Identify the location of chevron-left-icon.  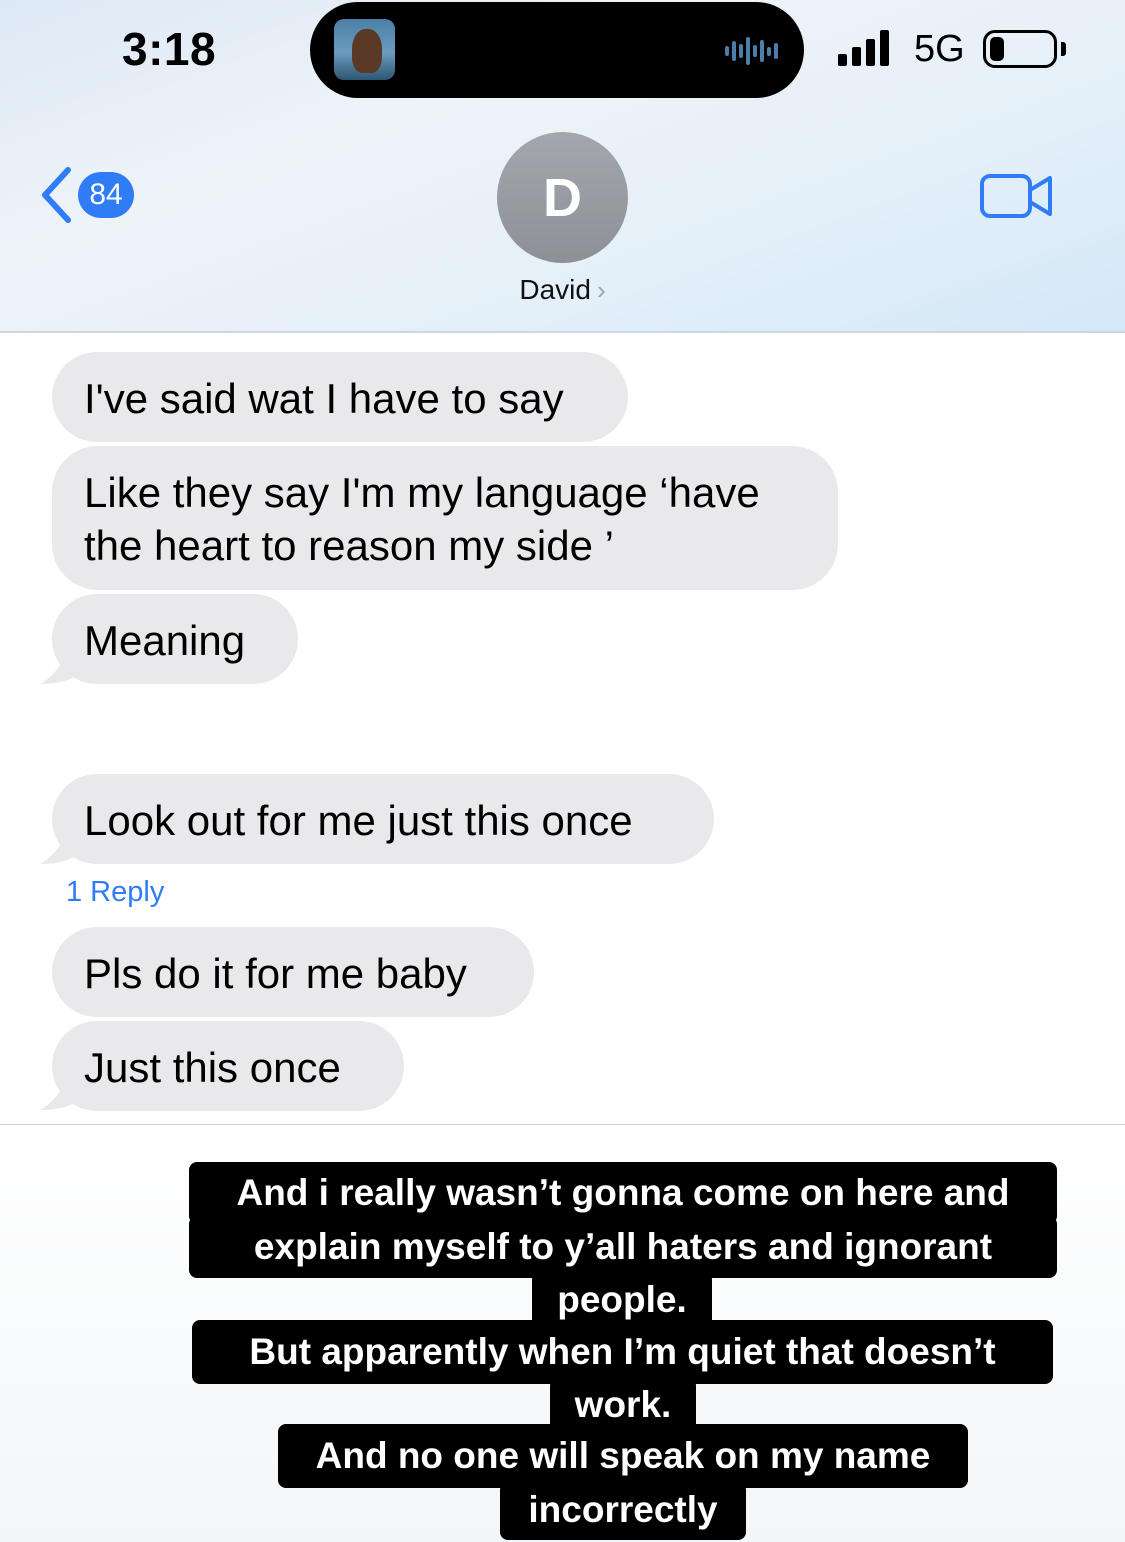
(56, 195).